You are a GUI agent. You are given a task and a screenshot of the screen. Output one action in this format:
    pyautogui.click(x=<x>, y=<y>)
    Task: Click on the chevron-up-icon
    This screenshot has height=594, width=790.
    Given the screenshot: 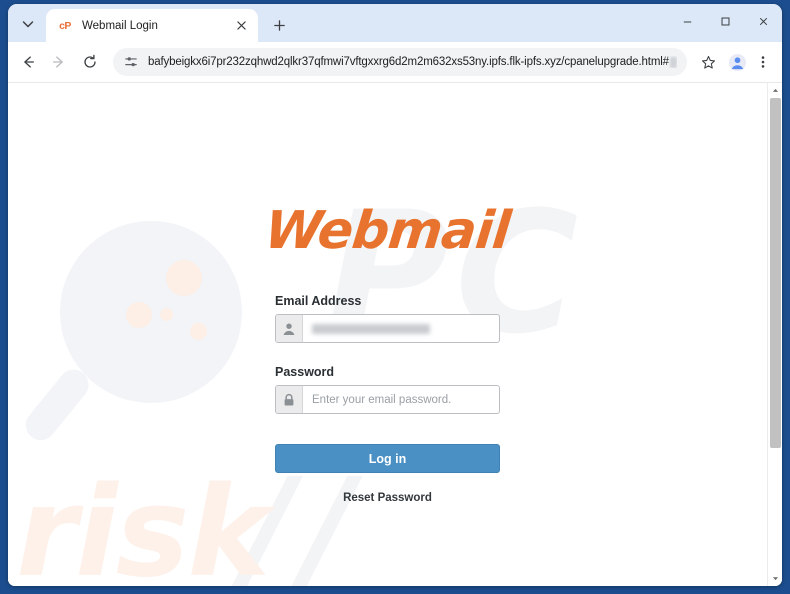 What is the action you would take?
    pyautogui.click(x=775, y=90)
    